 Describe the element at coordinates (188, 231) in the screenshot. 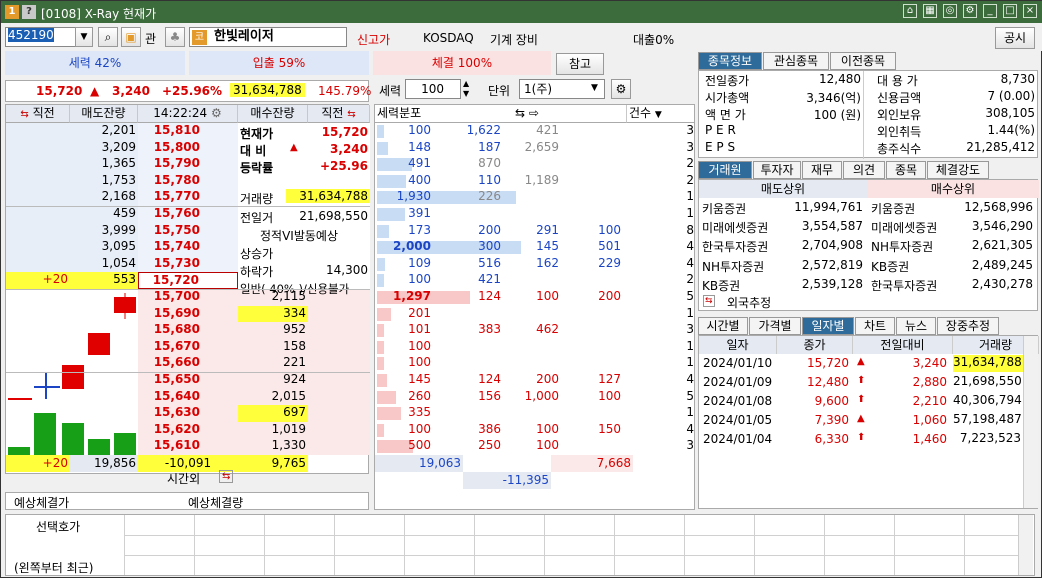

I see `ask-price: 15,750` at that location.